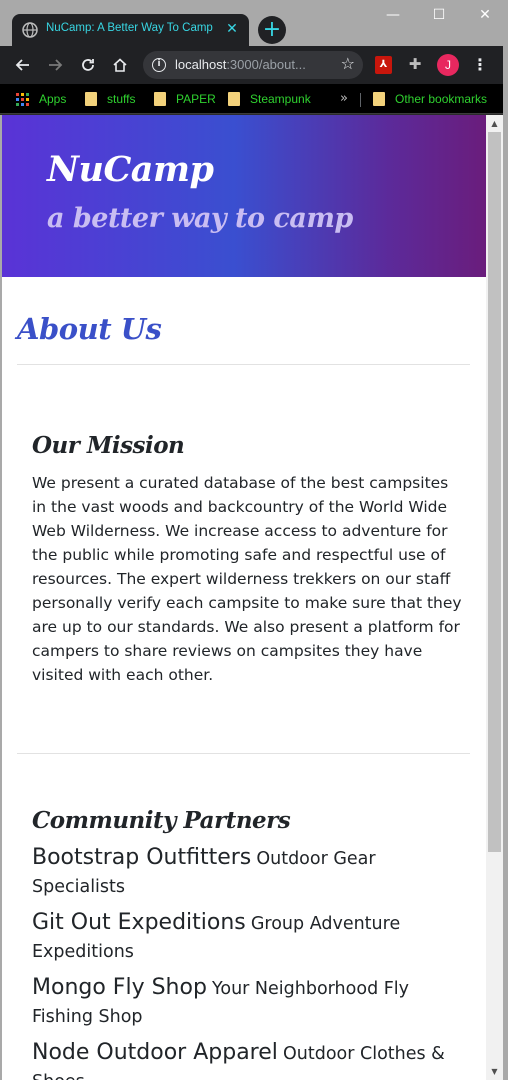 This screenshot has height=1080, width=508. What do you see at coordinates (161, 820) in the screenshot?
I see `partners-heading: Community Partners` at bounding box center [161, 820].